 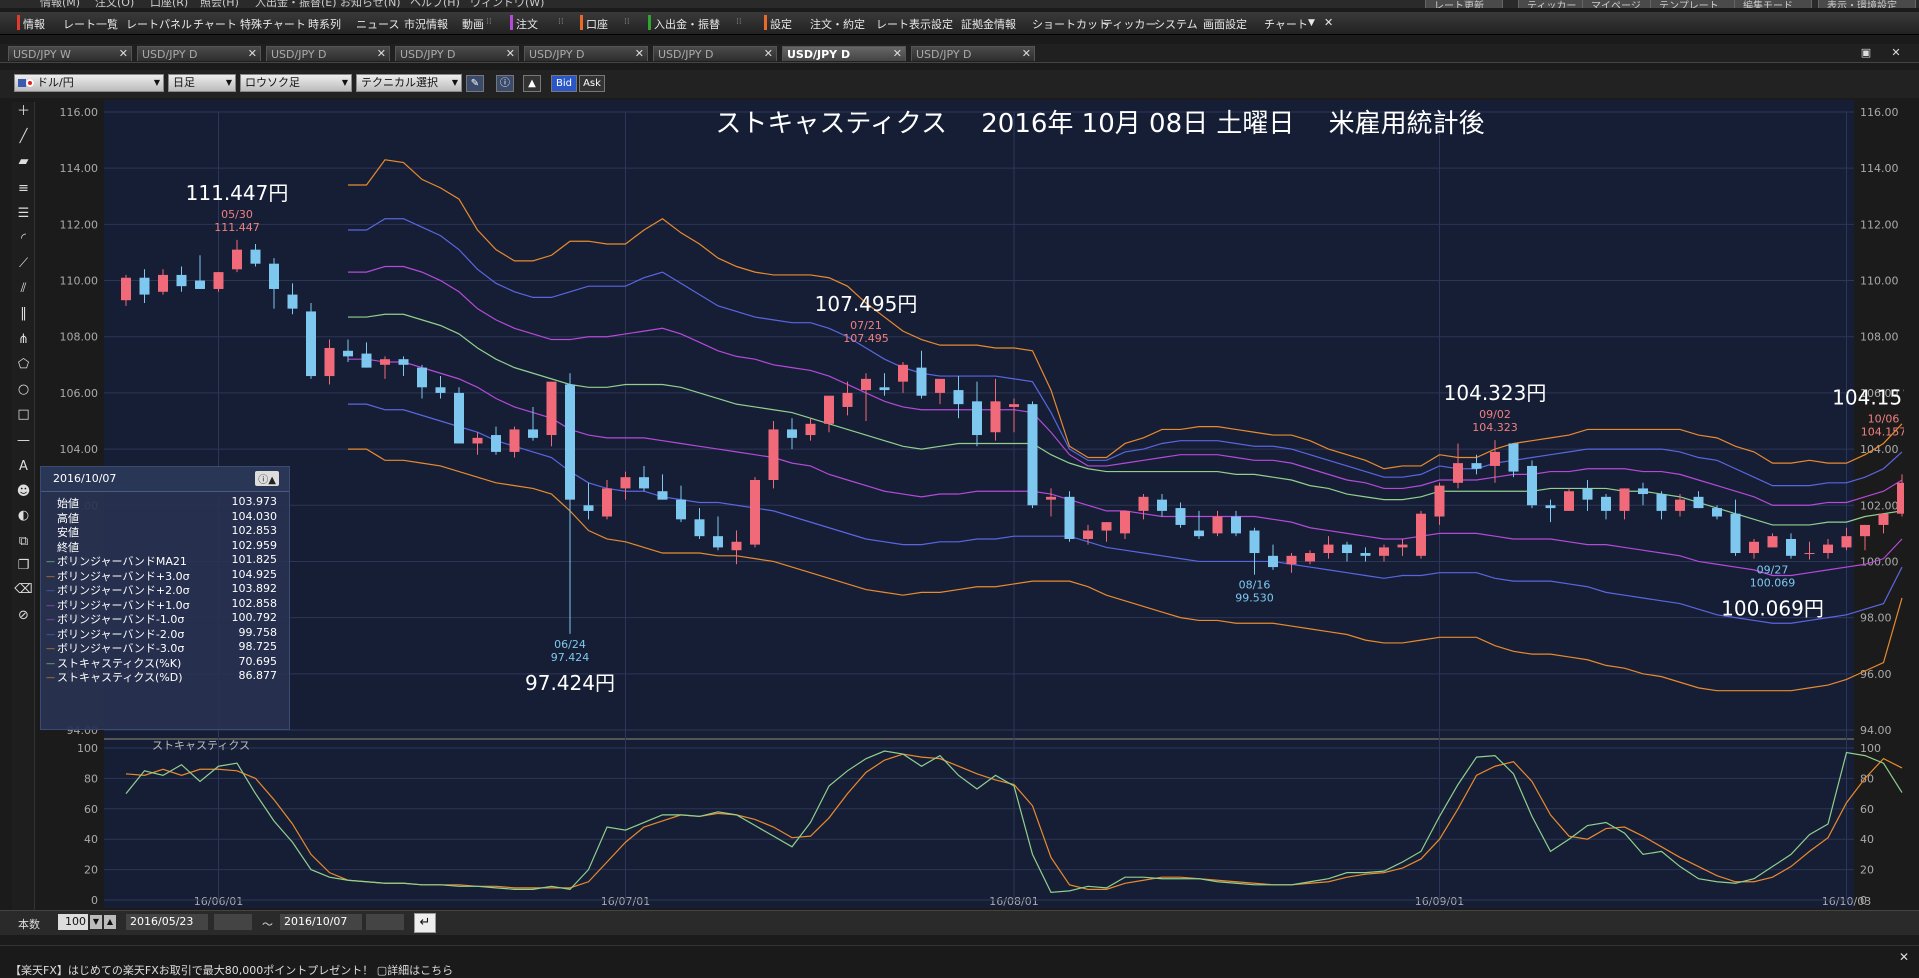 What do you see at coordinates (296, 83) in the screenshot?
I see `chart-style-select: ロウソク足 ▼` at bounding box center [296, 83].